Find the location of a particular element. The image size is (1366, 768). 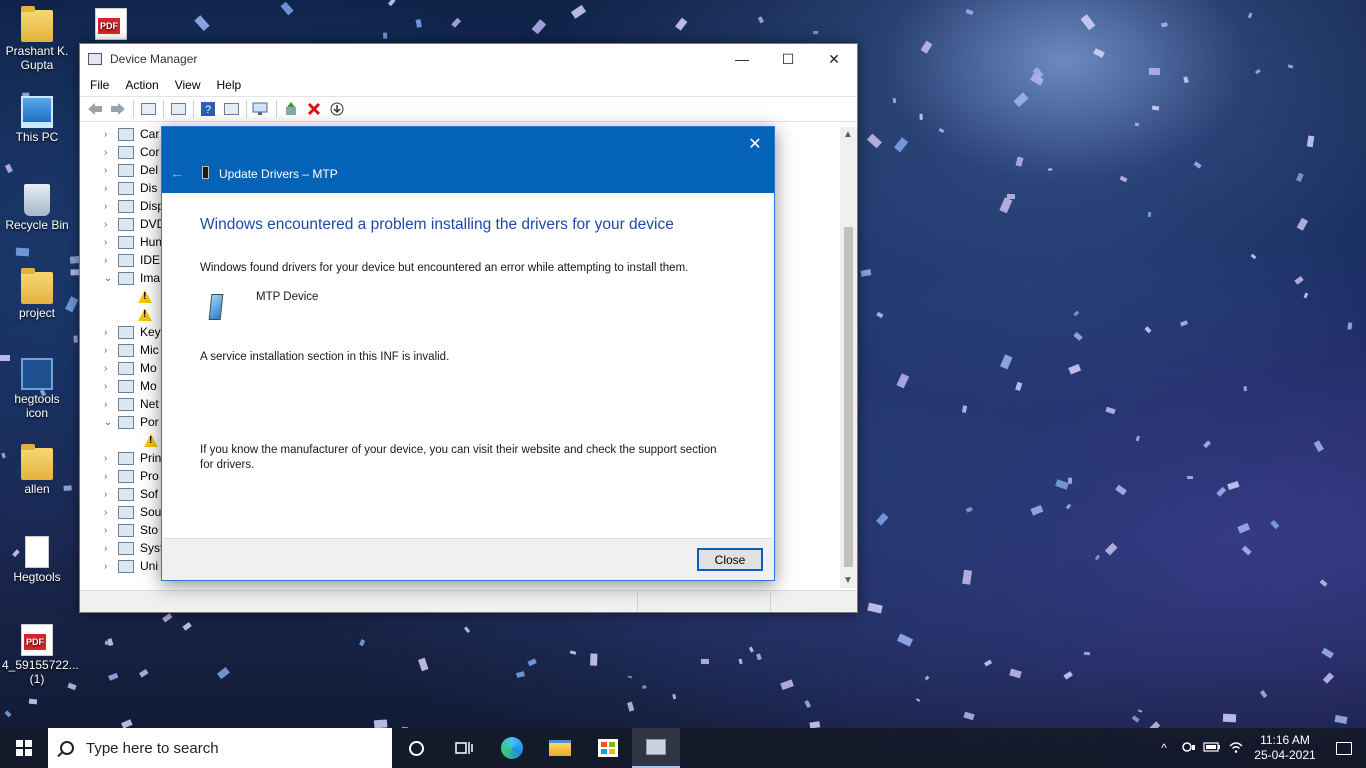

tree-item: › Mic is located at coordinates (131, 350).